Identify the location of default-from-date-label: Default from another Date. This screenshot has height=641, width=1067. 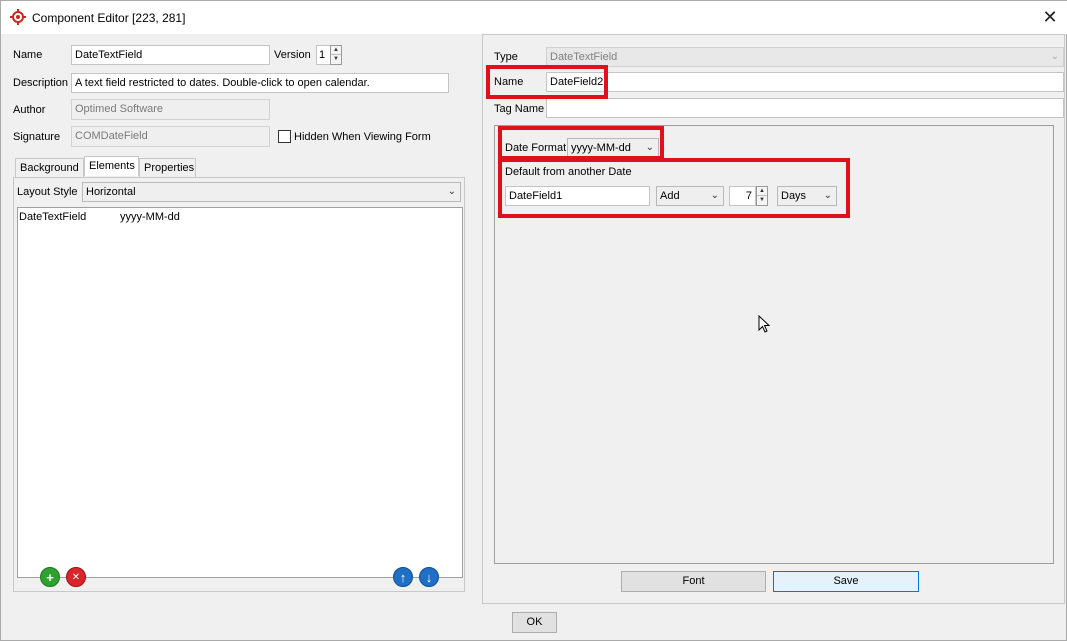
(568, 172).